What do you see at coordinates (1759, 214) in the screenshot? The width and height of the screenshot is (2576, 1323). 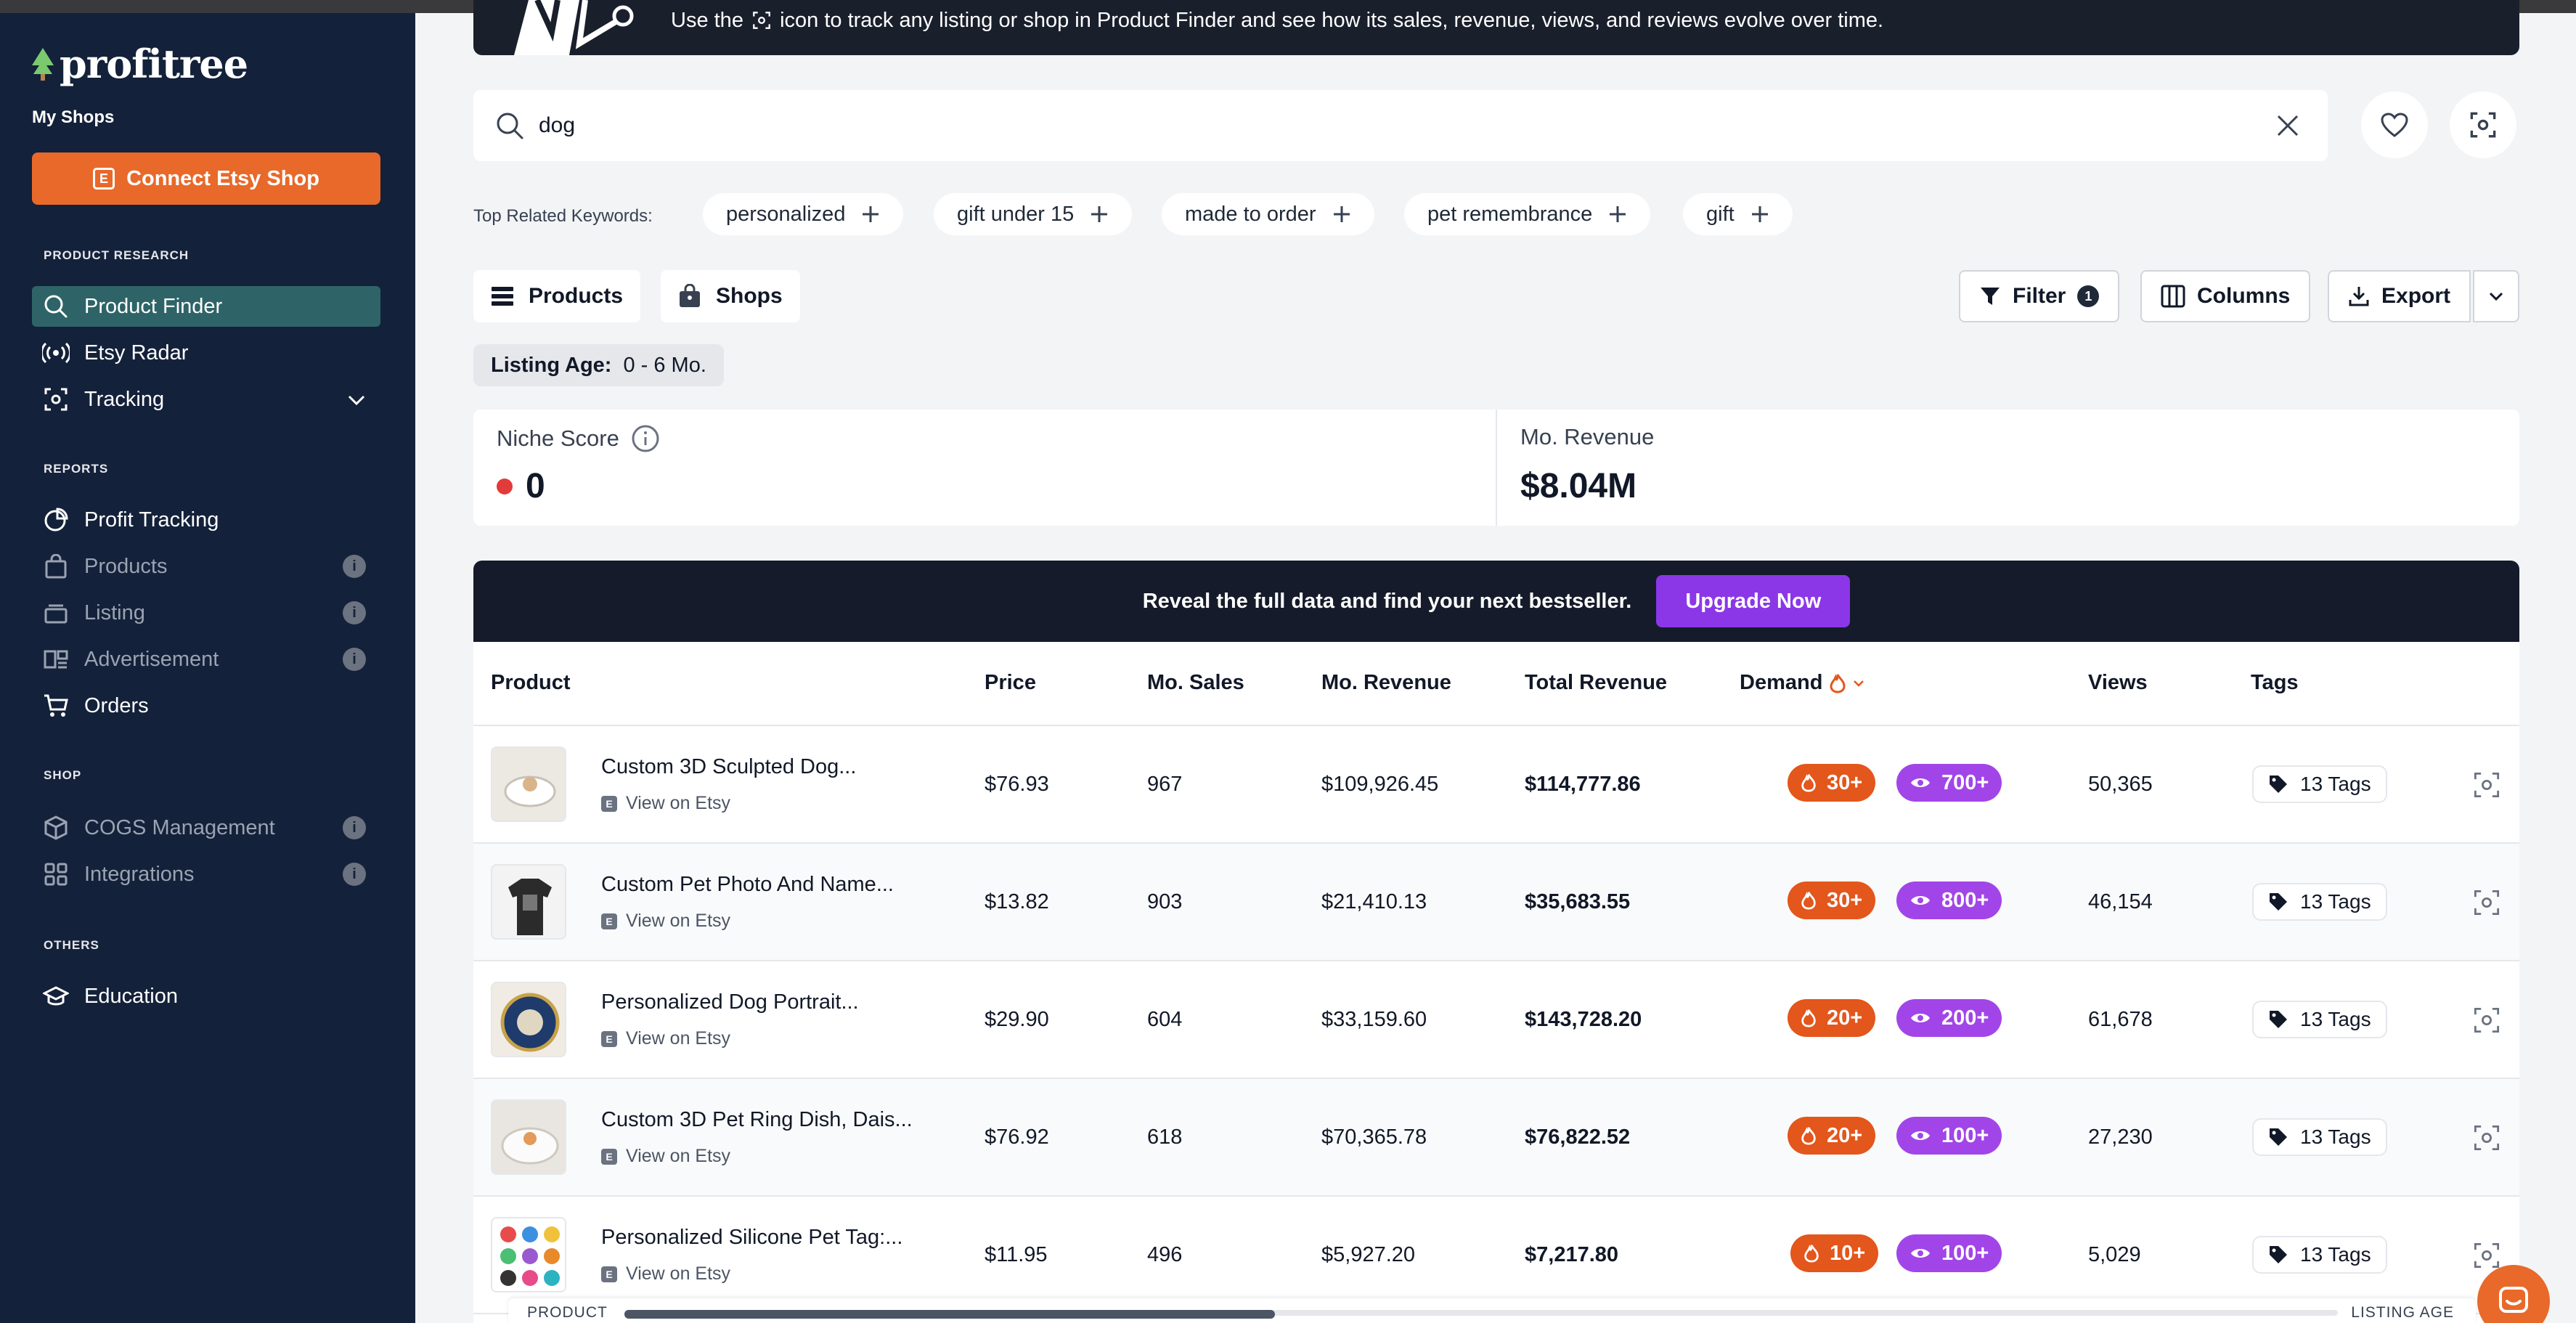 I see `plus-icon` at bounding box center [1759, 214].